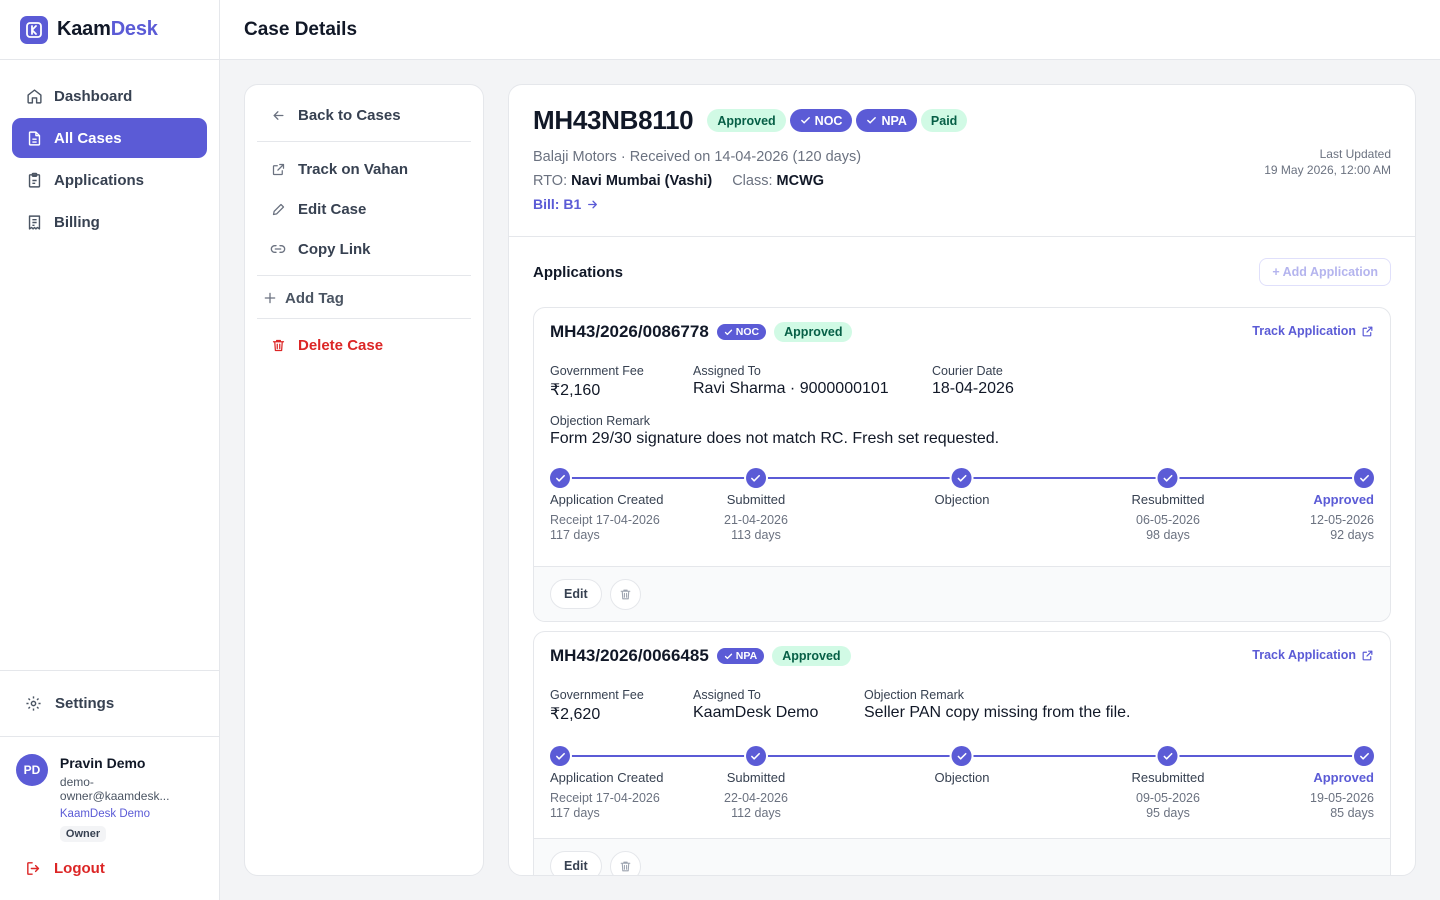 The height and width of the screenshot is (900, 1440). I want to click on timeline-step-date-line: 21-04-2026, so click(756, 520).